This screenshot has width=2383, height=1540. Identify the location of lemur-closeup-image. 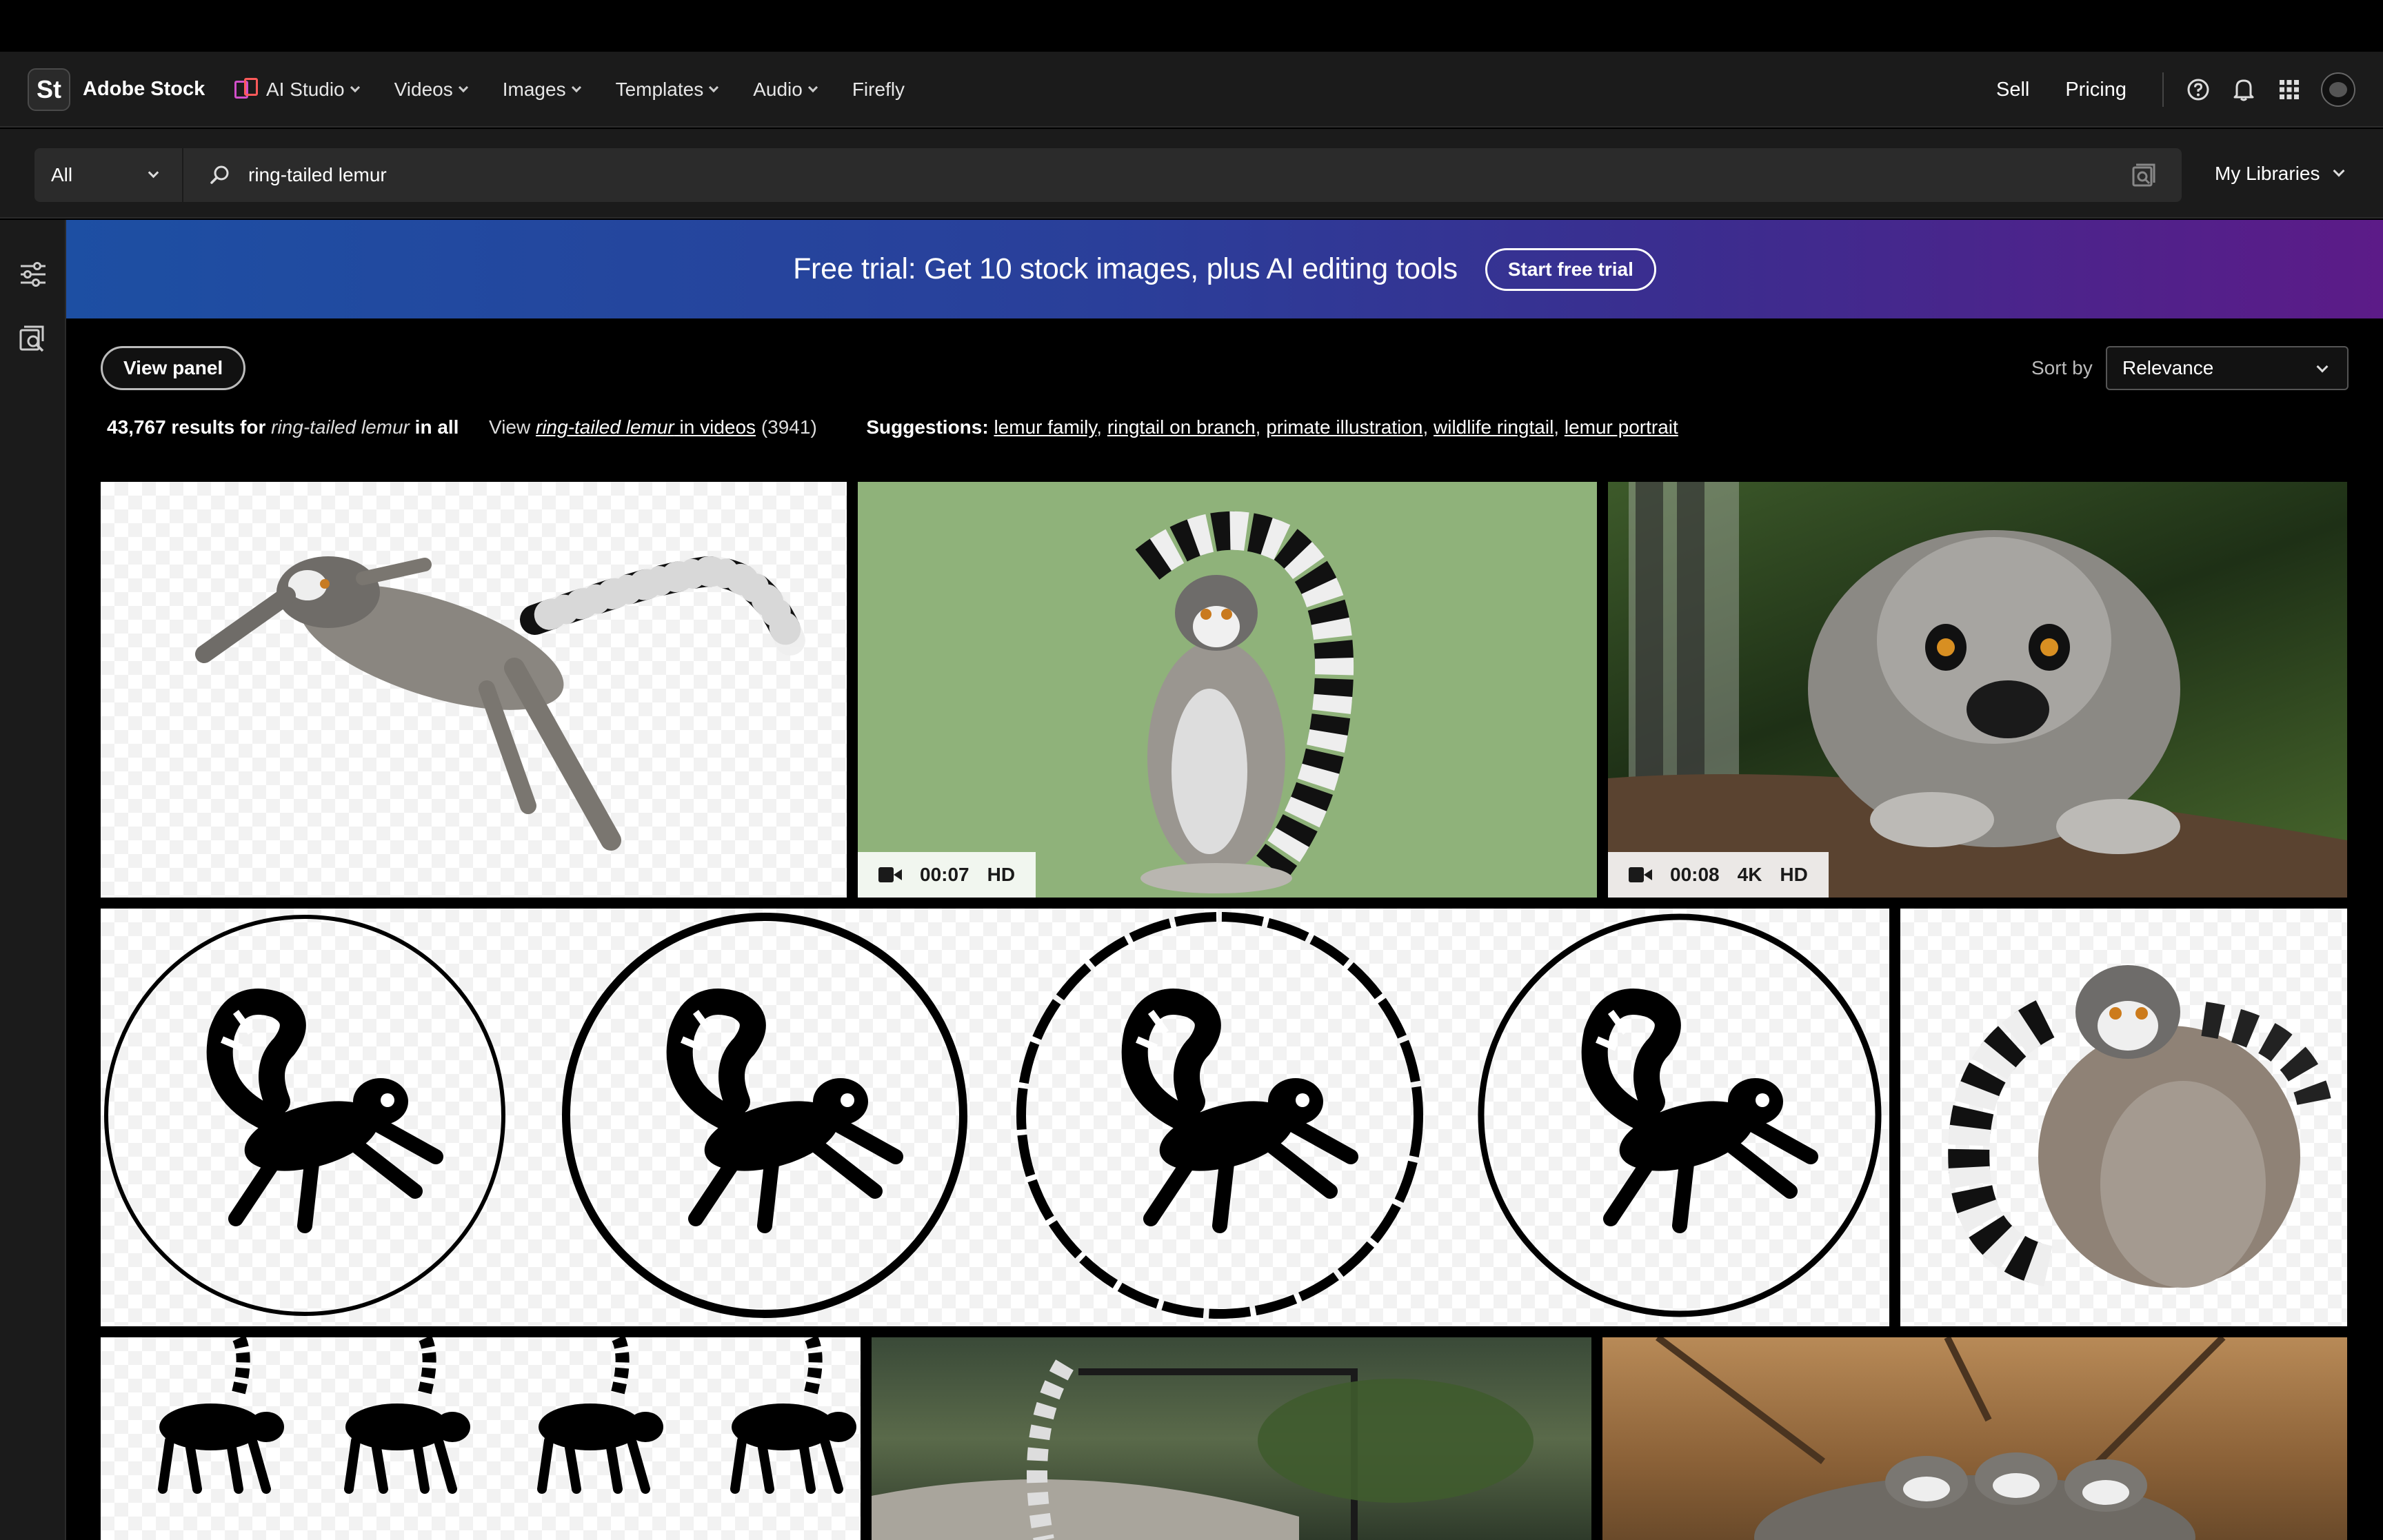
(1977, 690).